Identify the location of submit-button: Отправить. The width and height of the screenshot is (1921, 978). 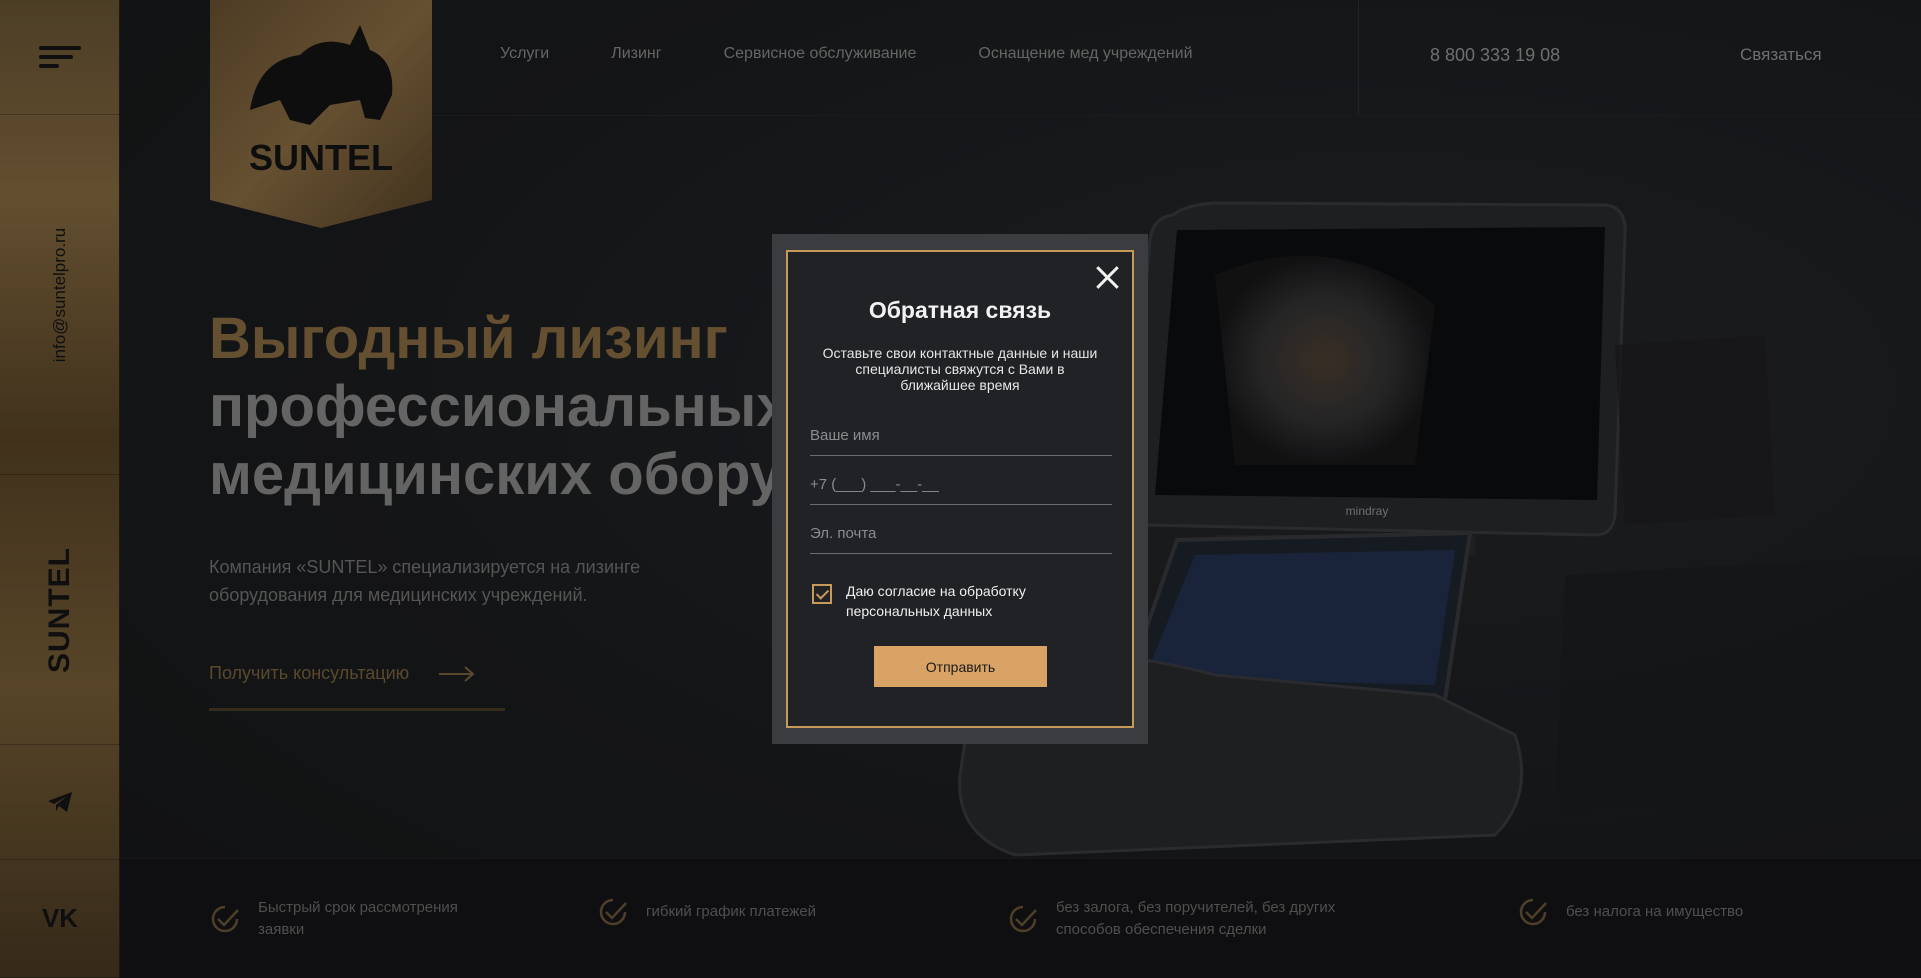
(960, 666).